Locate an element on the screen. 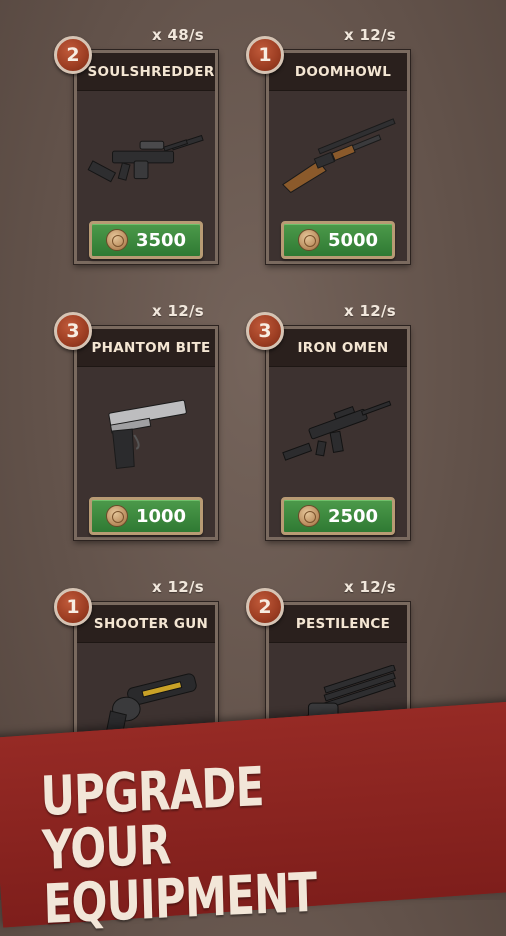 This screenshot has width=506, height=936. weapon-name: PESTILENCE is located at coordinates (338, 624).